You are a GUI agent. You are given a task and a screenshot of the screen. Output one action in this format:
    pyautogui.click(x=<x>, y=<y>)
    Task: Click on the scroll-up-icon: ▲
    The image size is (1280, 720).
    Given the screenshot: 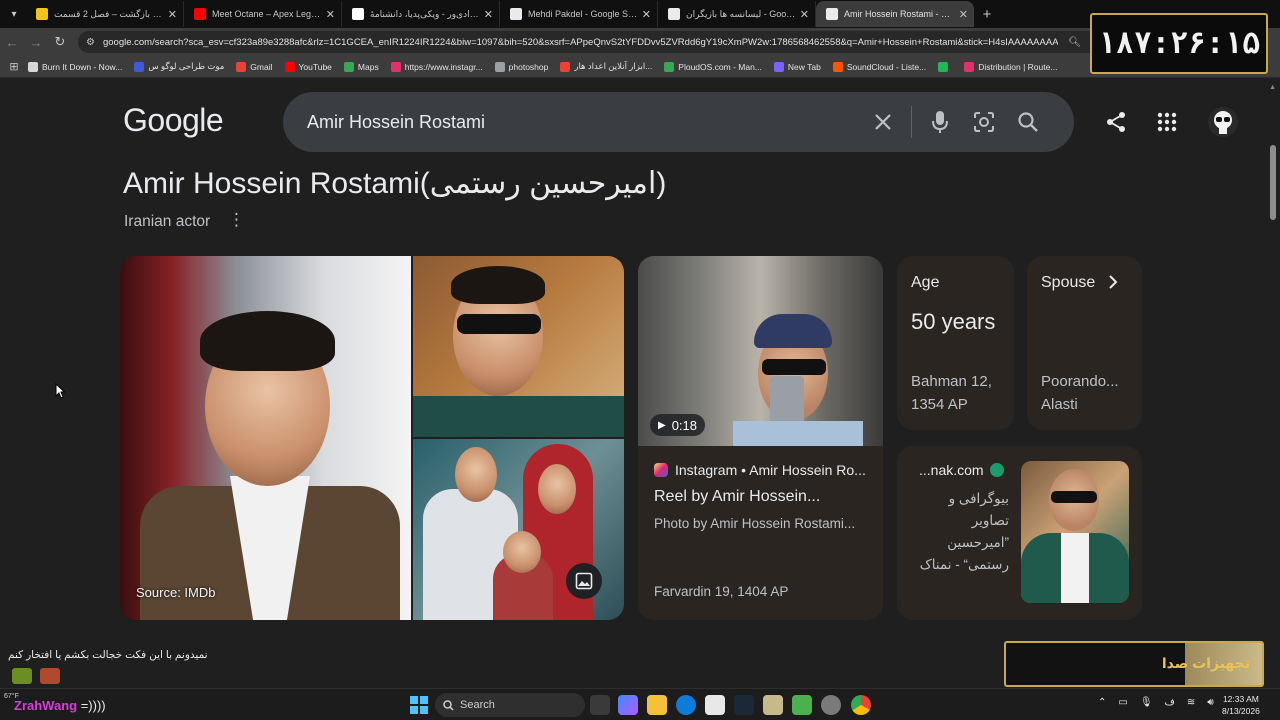 What is the action you would take?
    pyautogui.click(x=1272, y=87)
    